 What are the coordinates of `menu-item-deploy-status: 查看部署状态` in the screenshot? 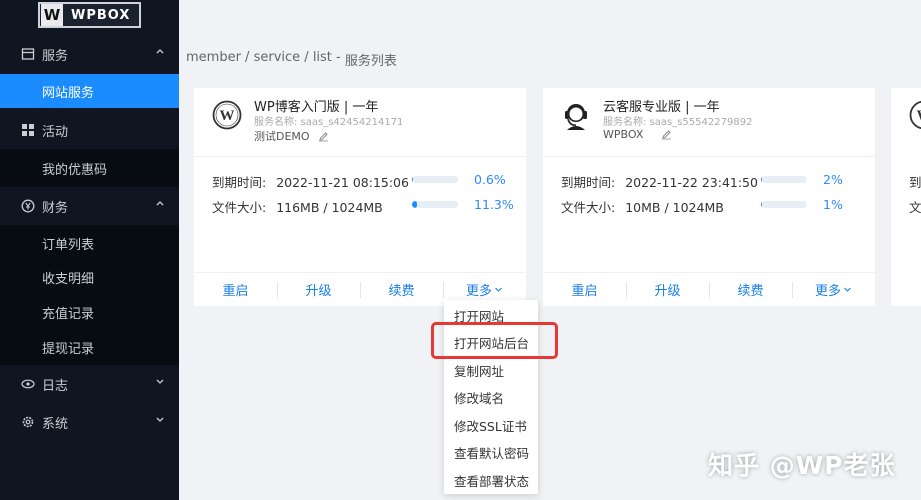 It's located at (491, 480).